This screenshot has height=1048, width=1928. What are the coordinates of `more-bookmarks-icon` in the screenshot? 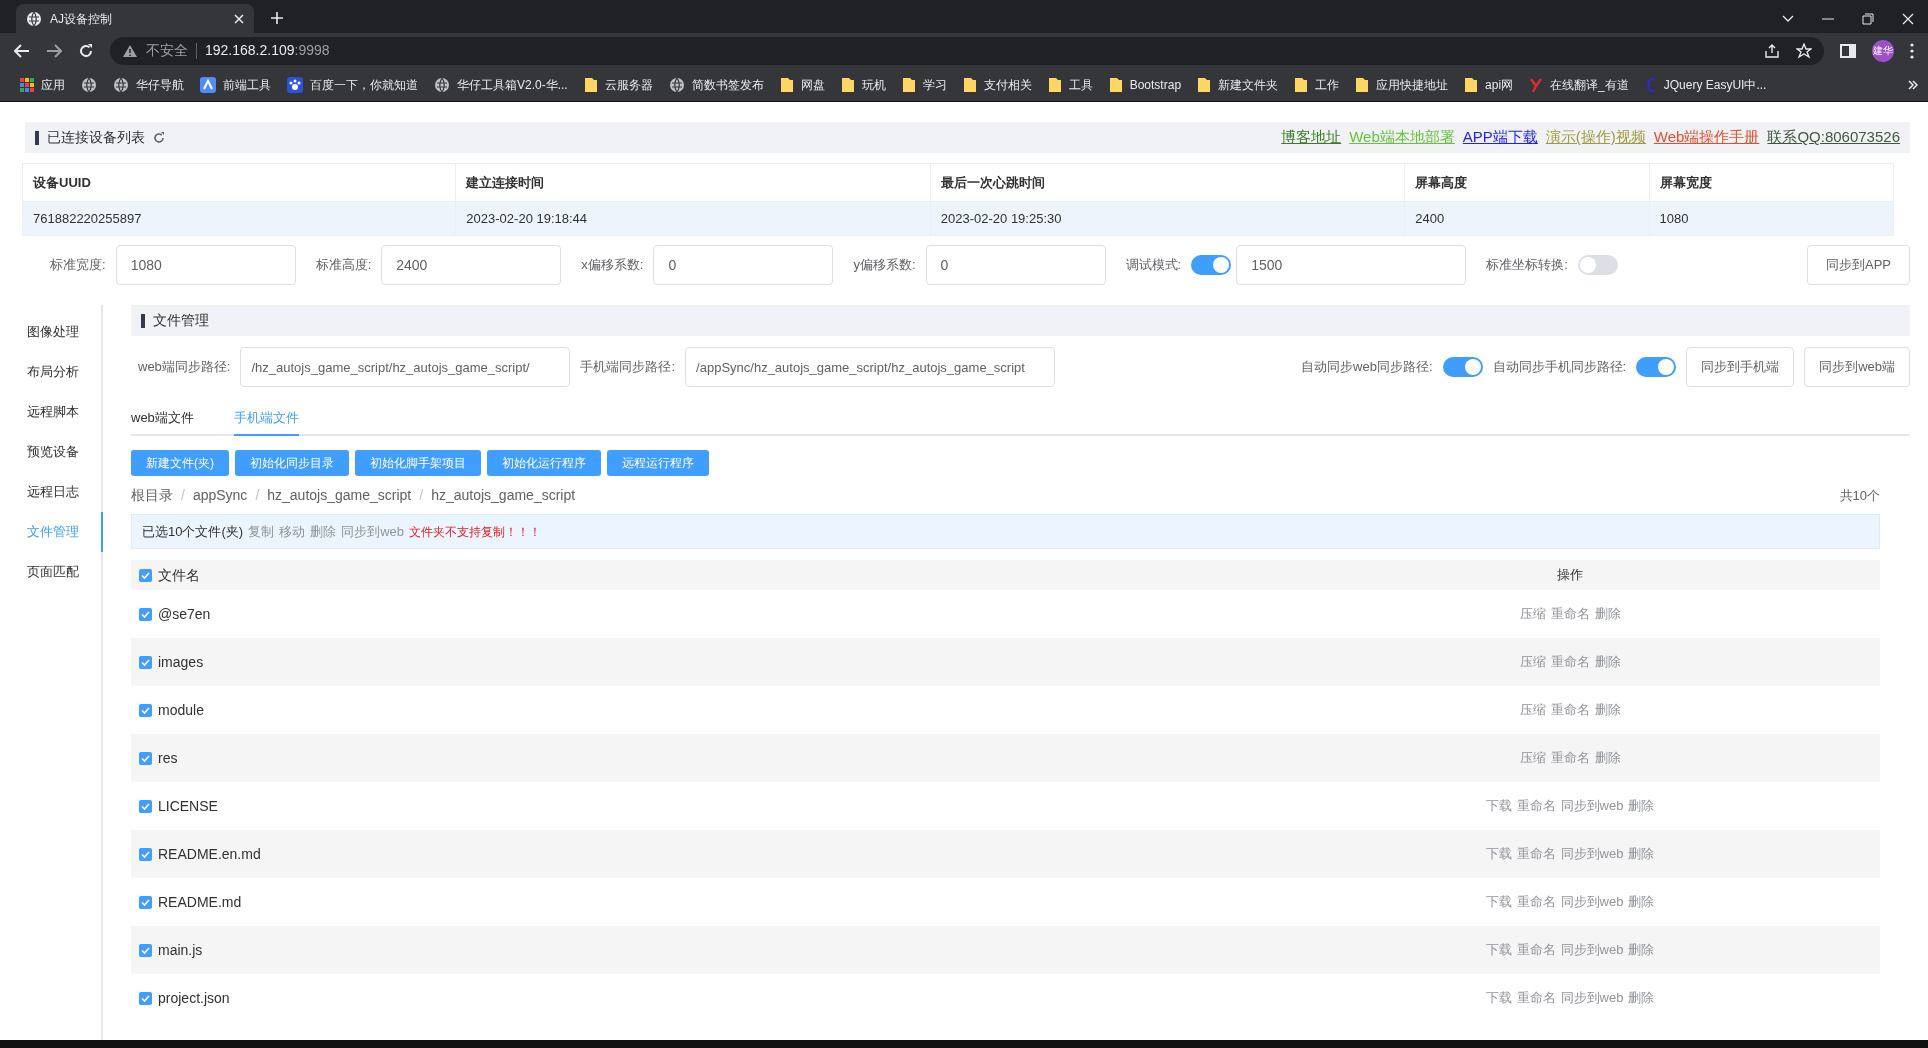 It's located at (1913, 84).